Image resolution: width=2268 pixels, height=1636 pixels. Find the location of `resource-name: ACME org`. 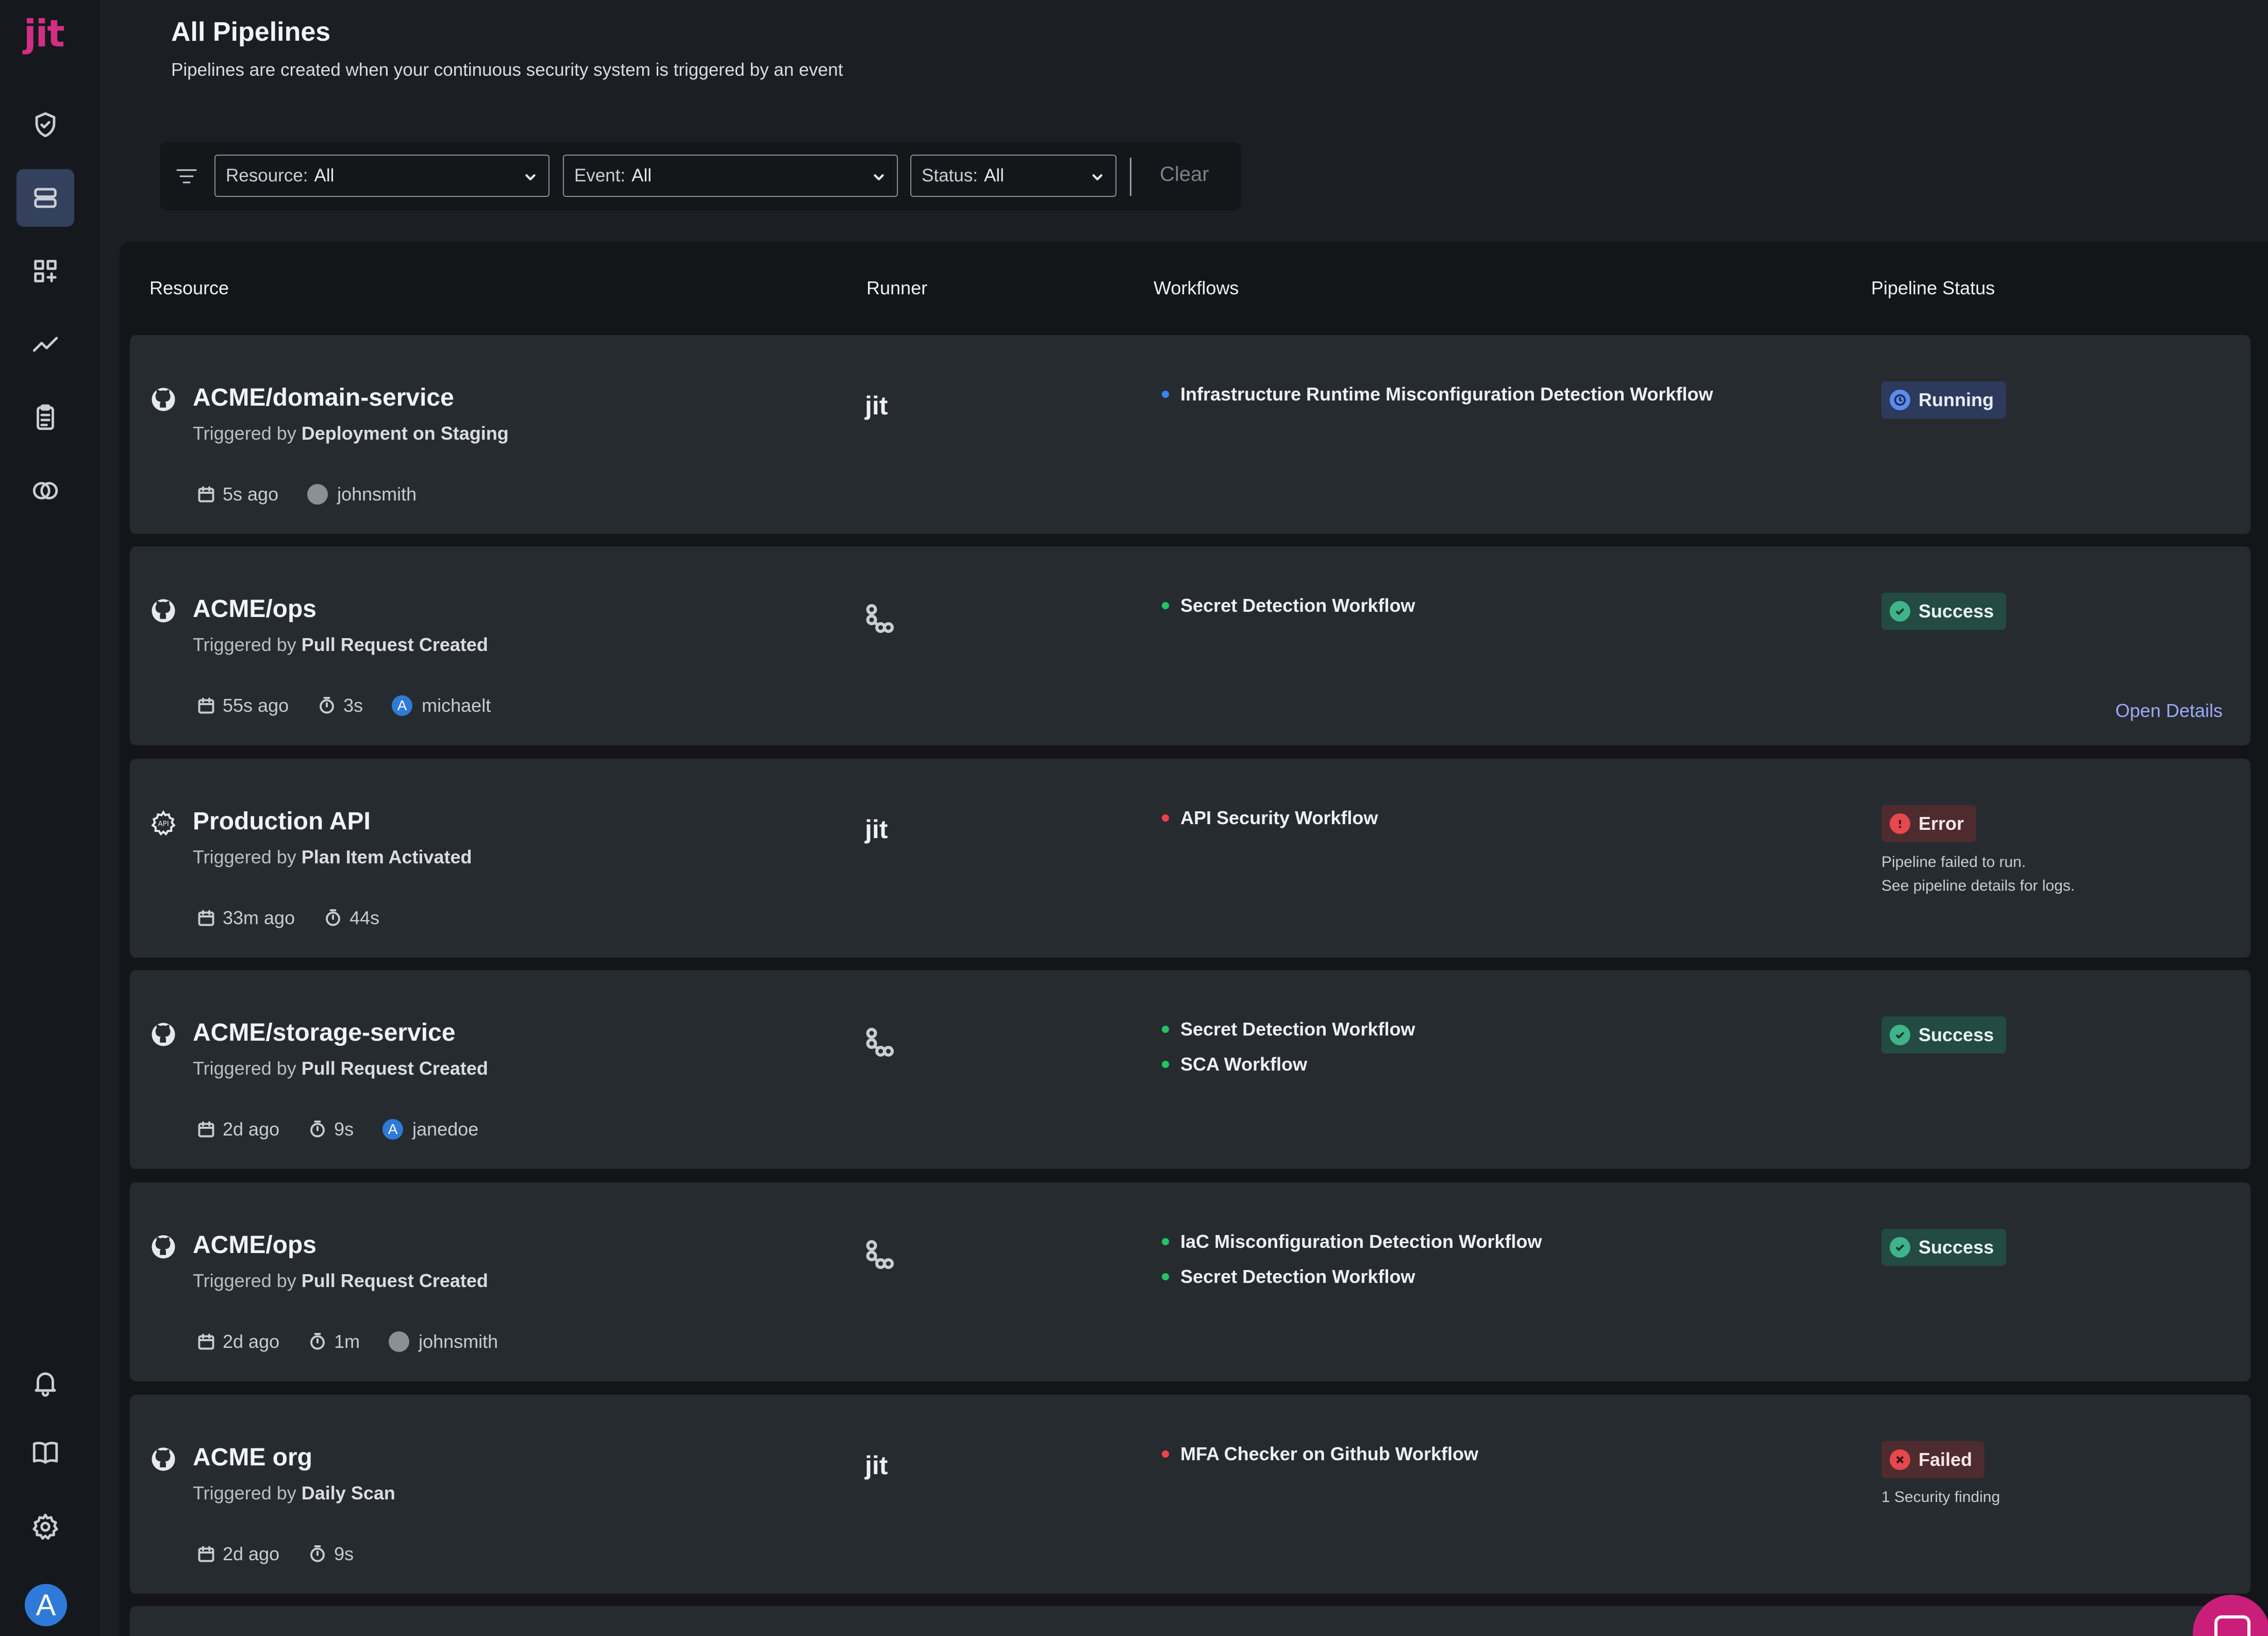

resource-name: ACME org is located at coordinates (252, 1457).